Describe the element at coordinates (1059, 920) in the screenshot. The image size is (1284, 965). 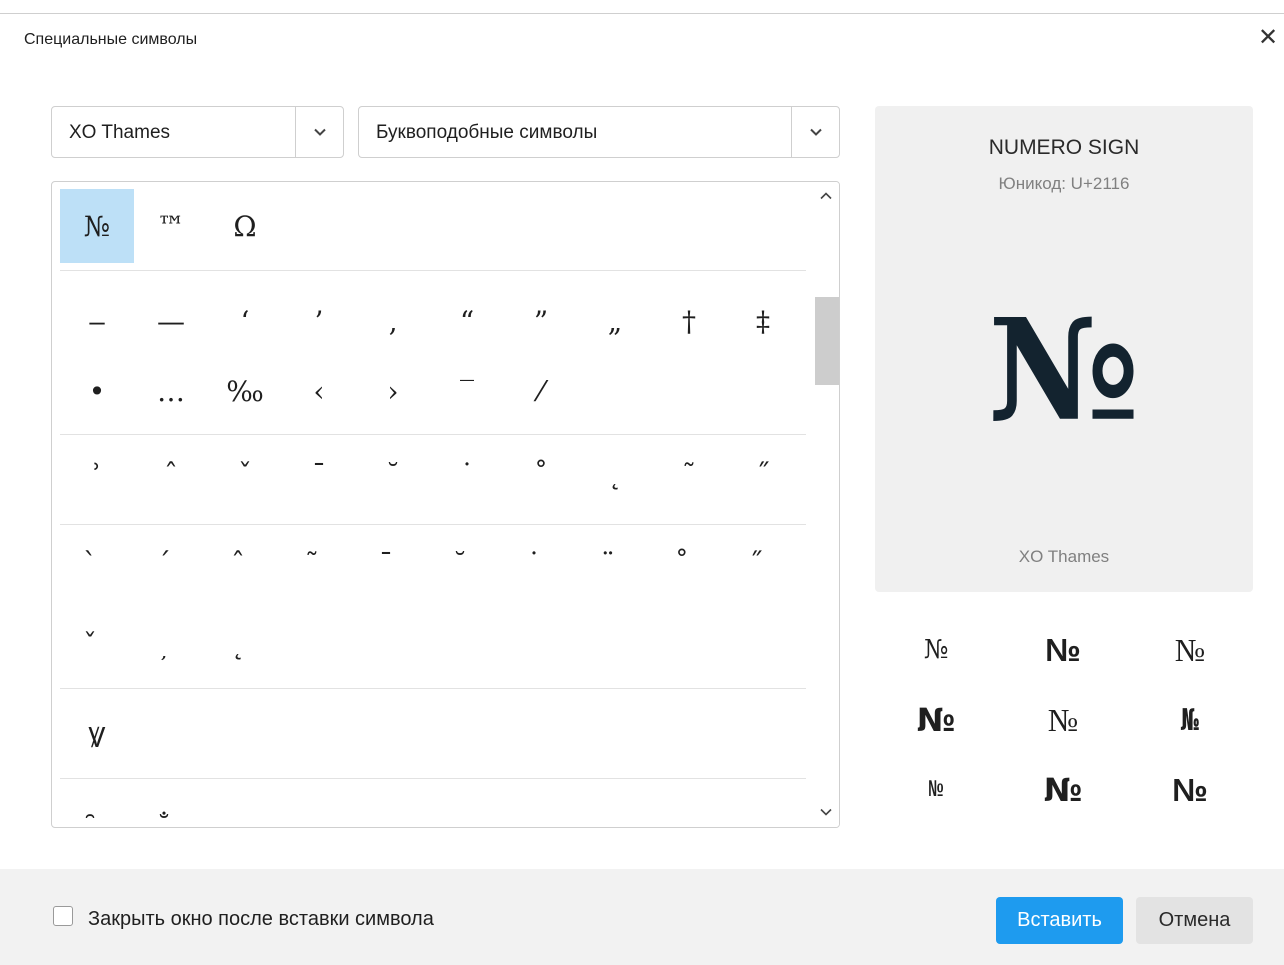
I see `insert-button: Вставить` at that location.